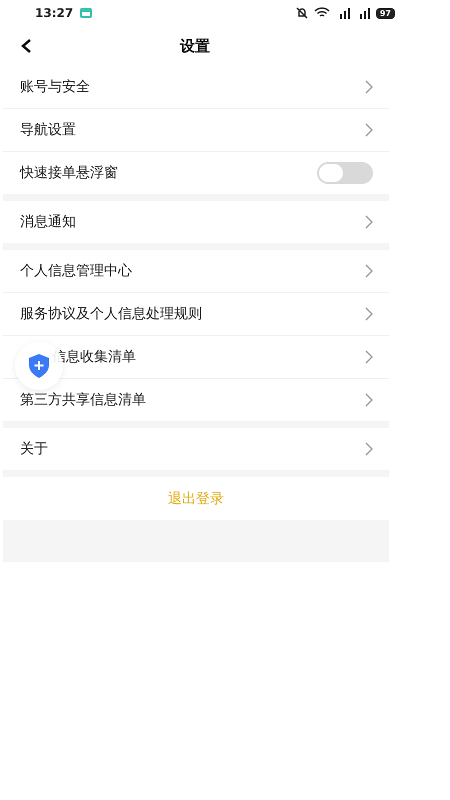 The width and height of the screenshot is (450, 800). I want to click on settings-item: 账号与安全, so click(55, 87).